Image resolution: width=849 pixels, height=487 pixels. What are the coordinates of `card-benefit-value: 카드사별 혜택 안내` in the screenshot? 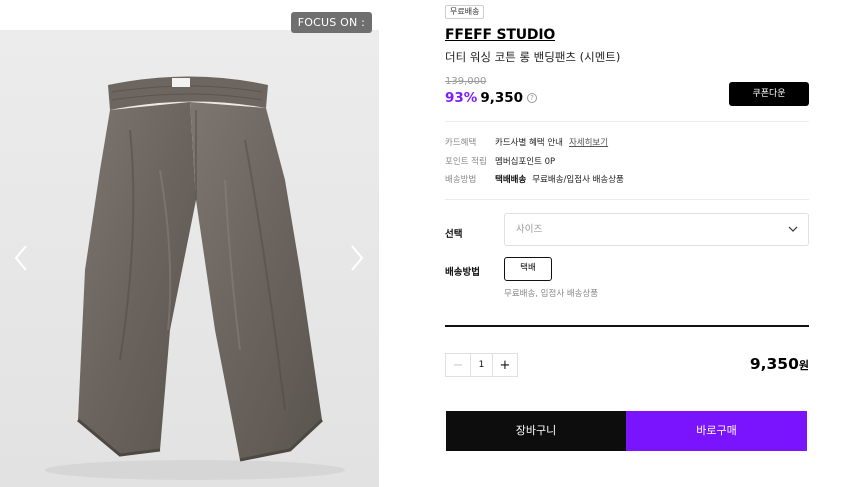 It's located at (529, 143).